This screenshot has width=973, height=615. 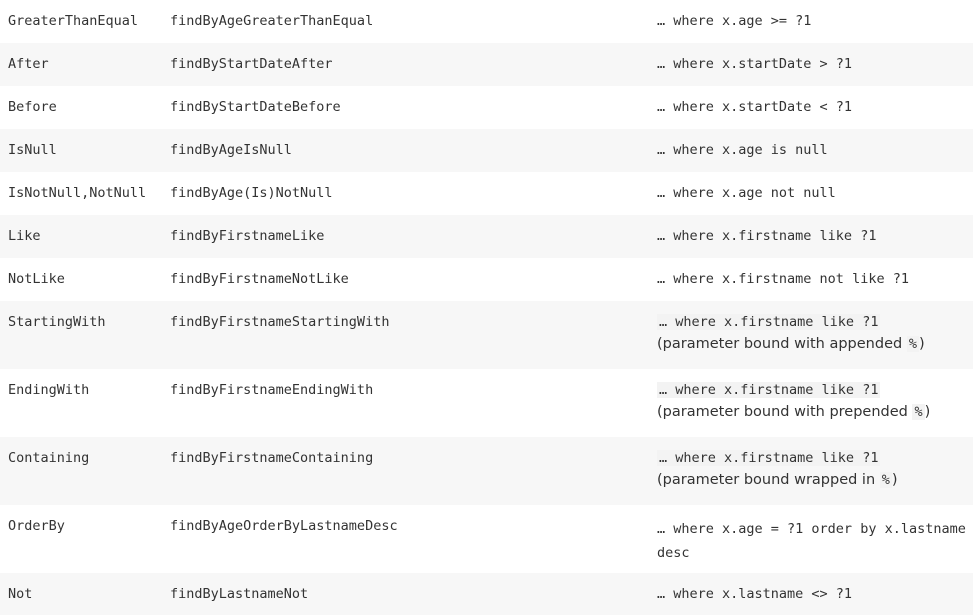 I want to click on jpql-cell: … where x.age is null, so click(x=742, y=150).